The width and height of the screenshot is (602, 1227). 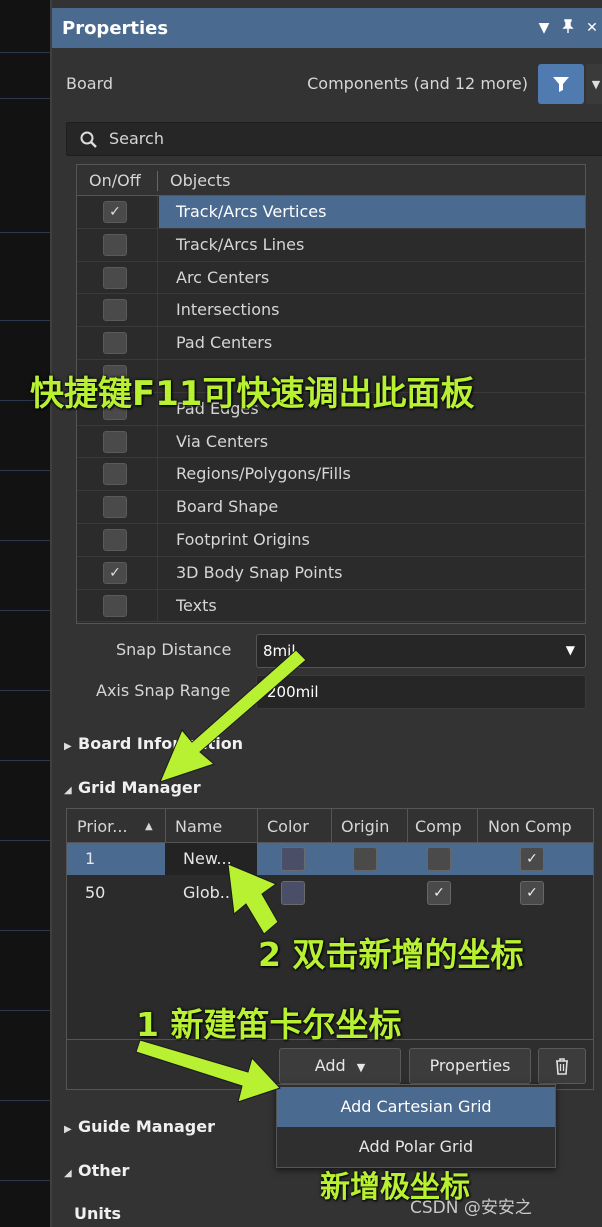 I want to click on annotation-step1: 1 新建笛卡尔坐标, so click(x=269, y=1024).